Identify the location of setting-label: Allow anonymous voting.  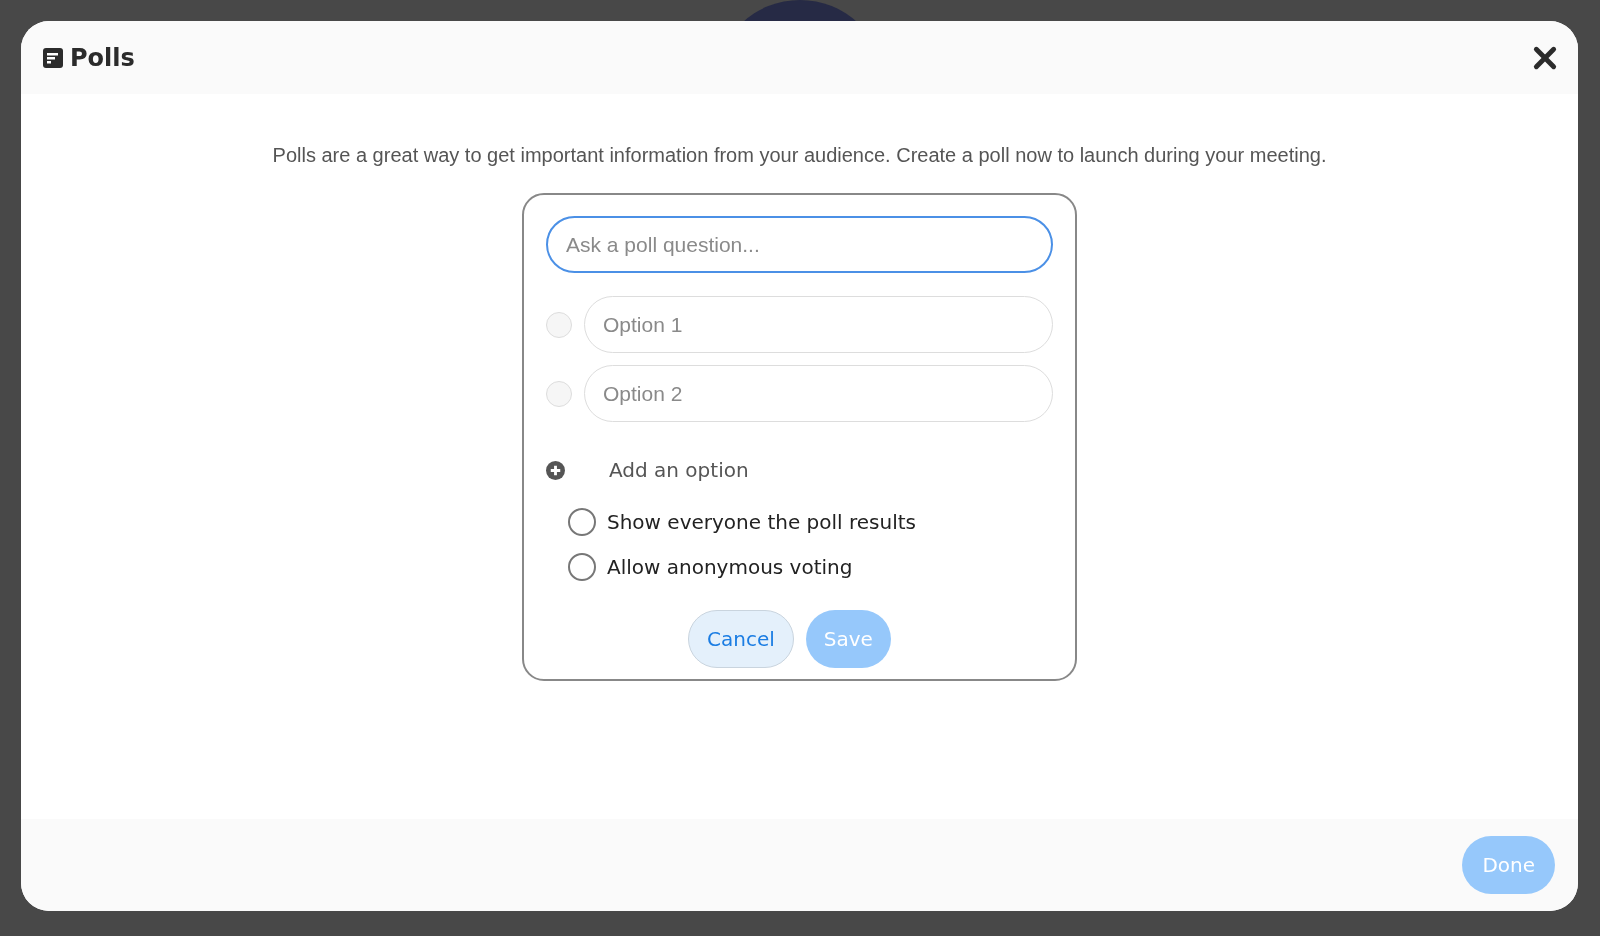
(730, 567).